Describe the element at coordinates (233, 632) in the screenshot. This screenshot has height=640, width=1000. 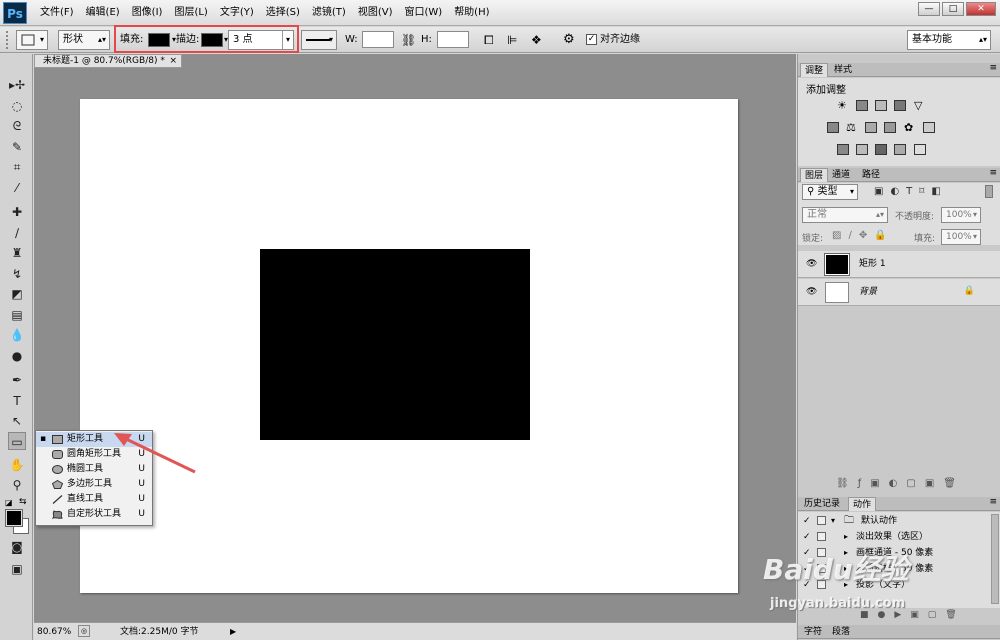
I see `status-menu-arrow-icon: ▶` at that location.